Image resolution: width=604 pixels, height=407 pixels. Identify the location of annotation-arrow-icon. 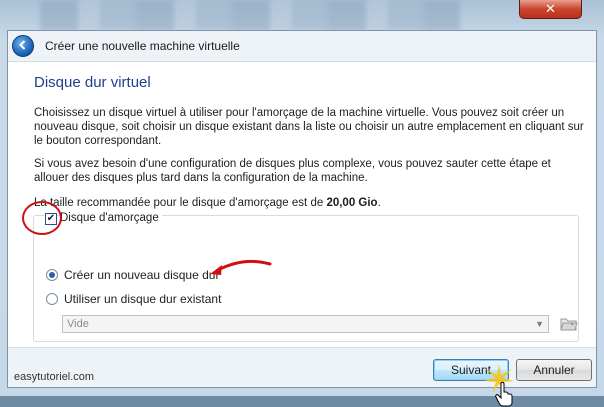
(241, 267).